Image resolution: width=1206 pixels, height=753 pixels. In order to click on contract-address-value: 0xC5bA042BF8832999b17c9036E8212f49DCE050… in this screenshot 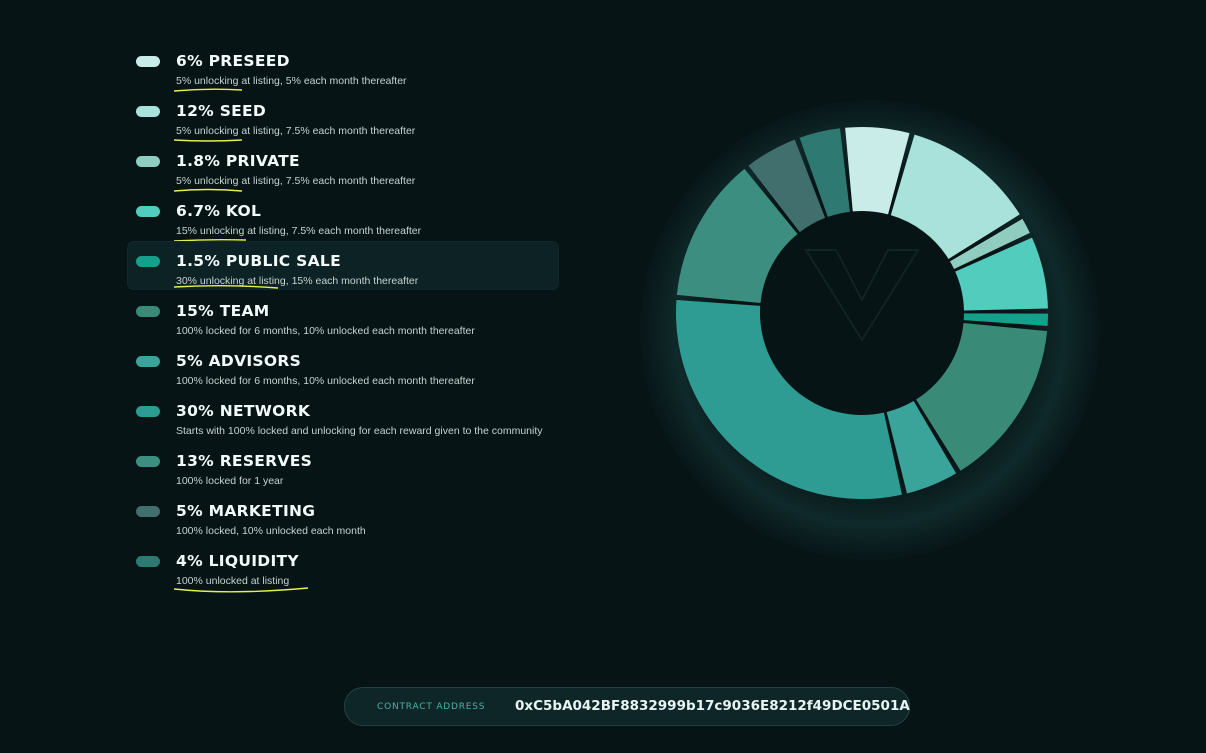, I will do `click(712, 706)`.